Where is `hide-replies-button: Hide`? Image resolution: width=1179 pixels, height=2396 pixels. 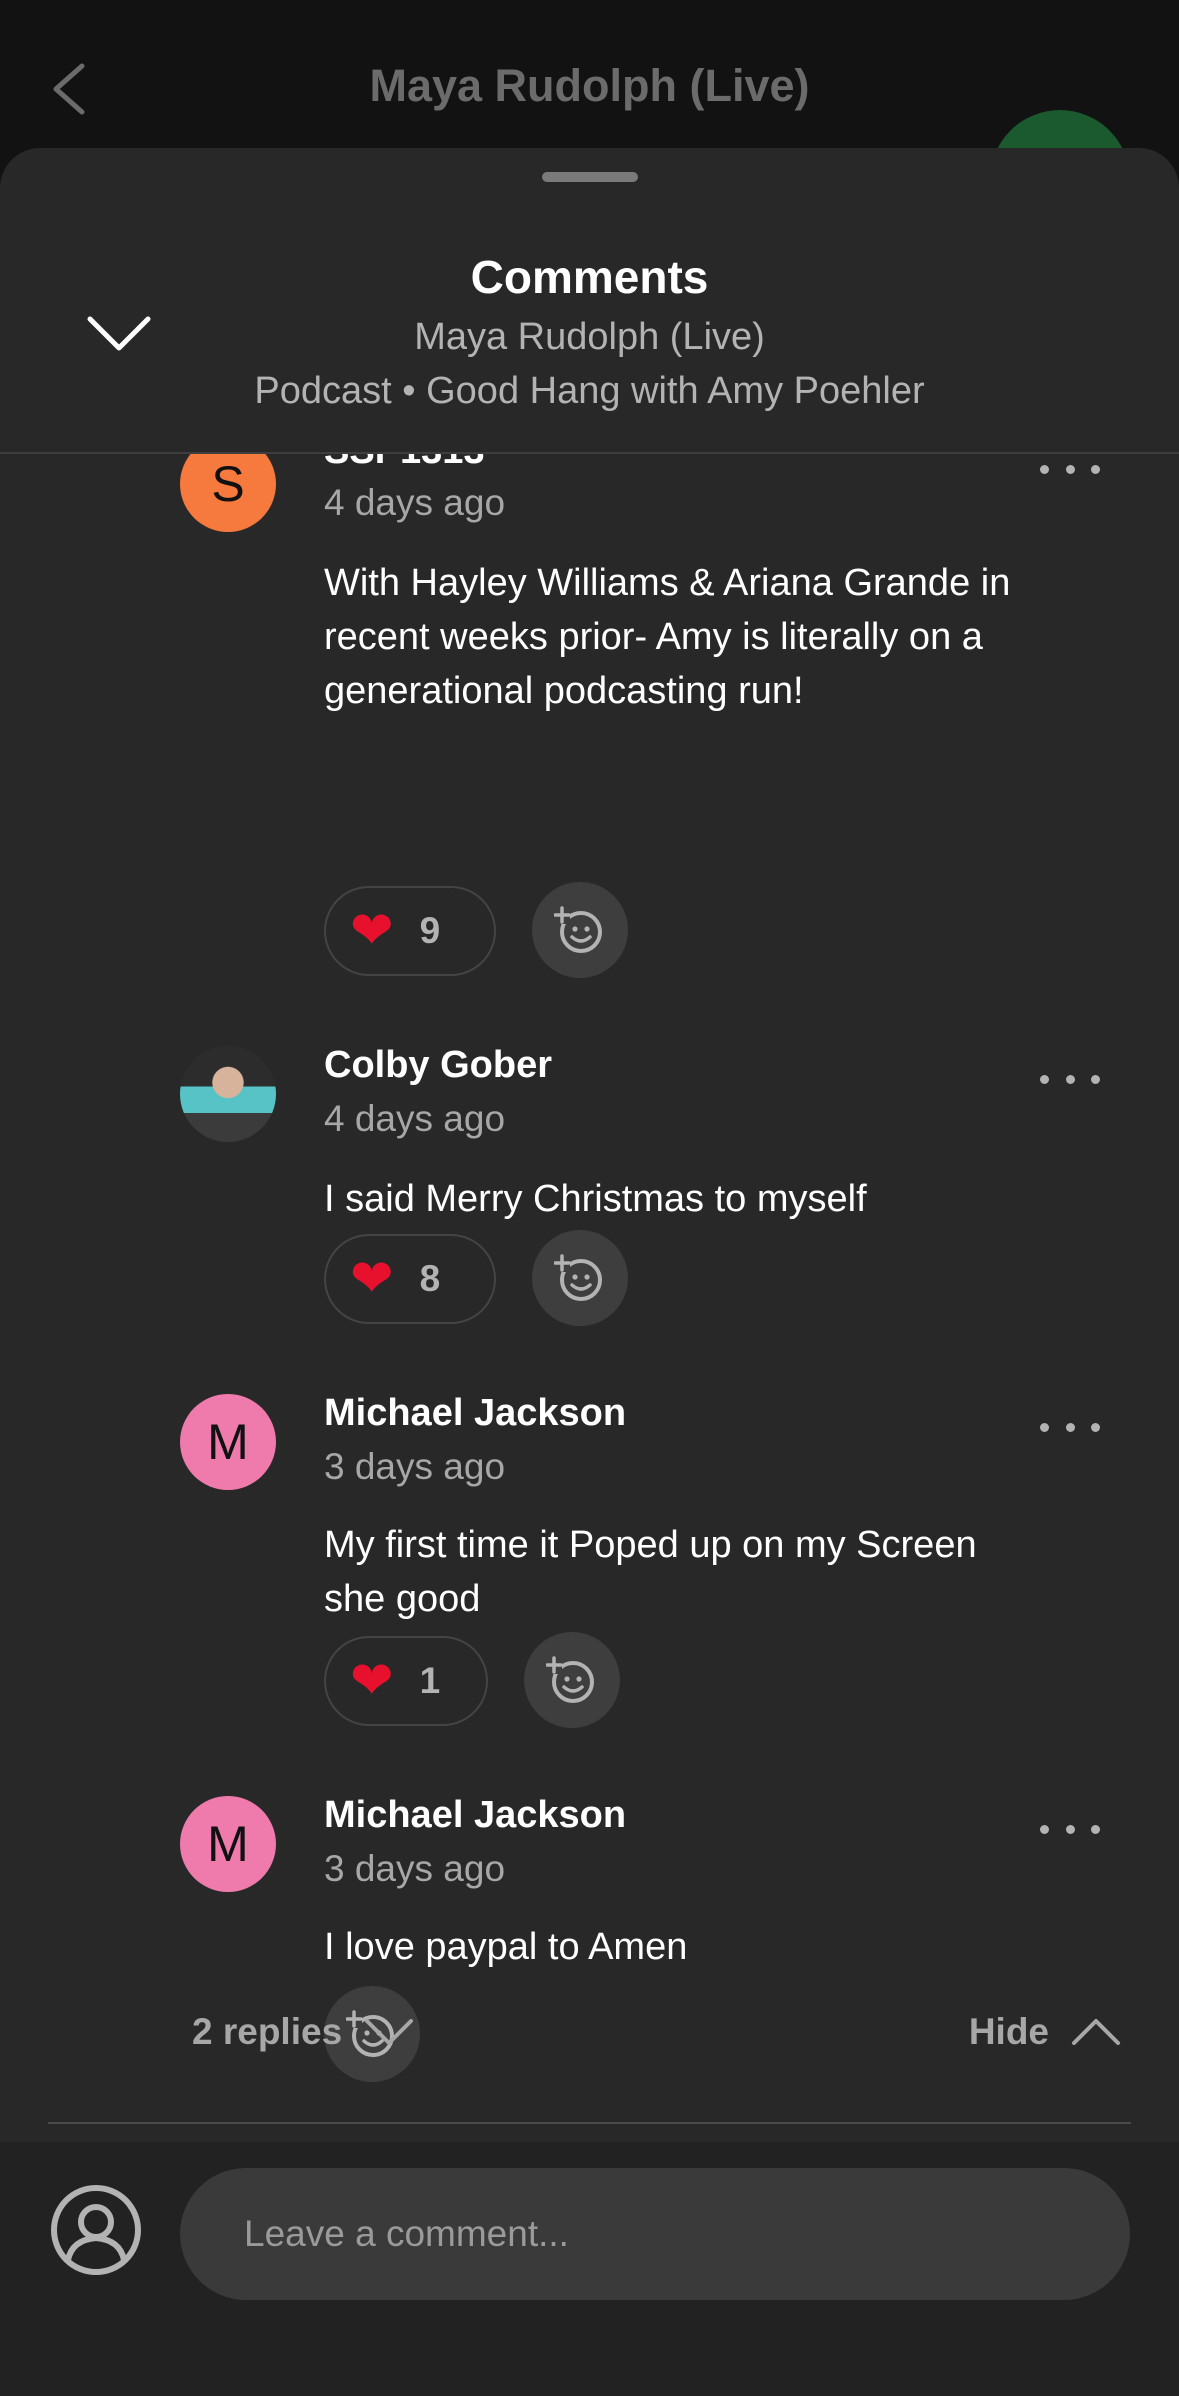
hide-replies-button: Hide is located at coordinates (1045, 2032).